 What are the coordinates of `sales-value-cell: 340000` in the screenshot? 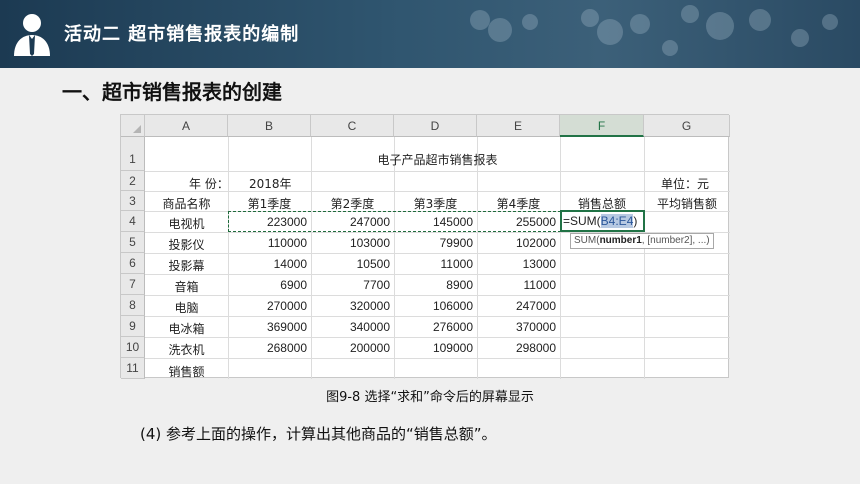 It's located at (350, 327).